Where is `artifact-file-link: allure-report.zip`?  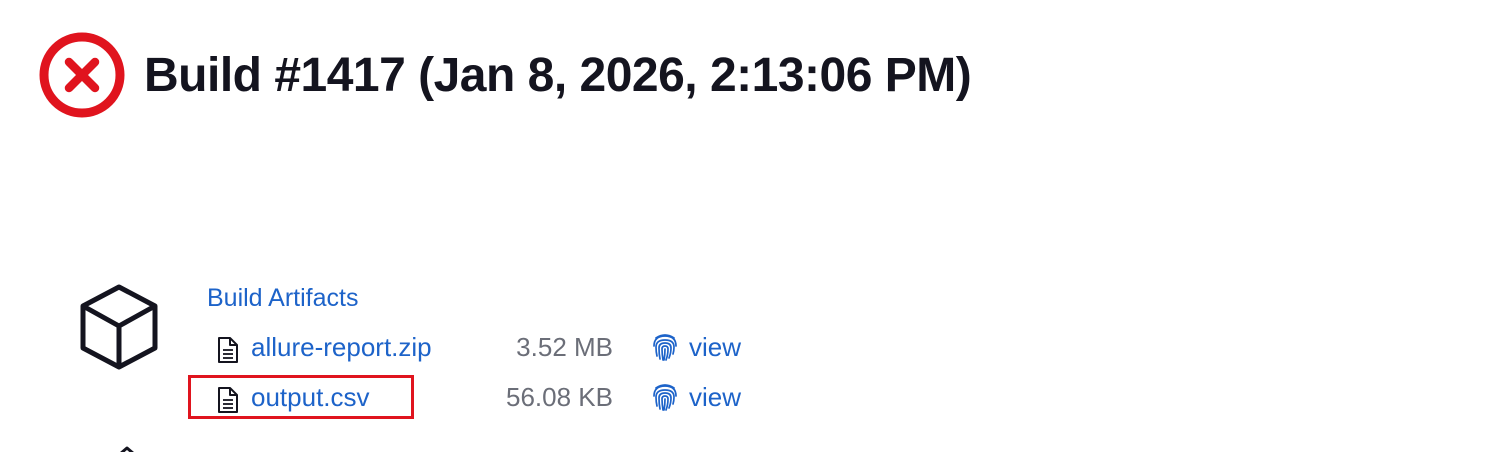
artifact-file-link: allure-report.zip is located at coordinates (341, 347).